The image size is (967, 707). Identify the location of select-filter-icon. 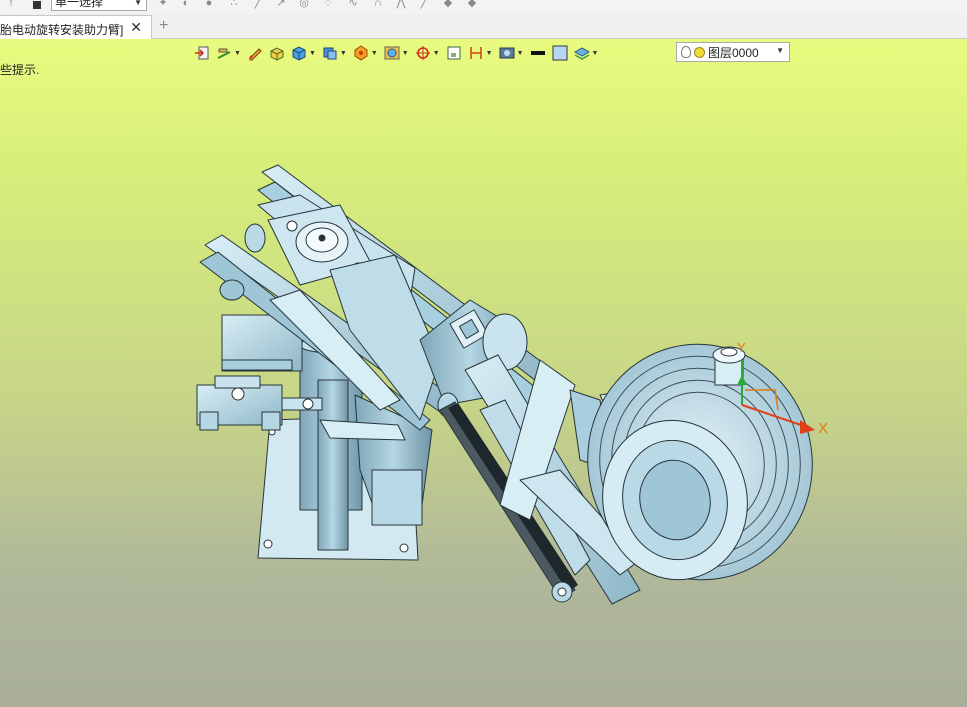
(37, 5).